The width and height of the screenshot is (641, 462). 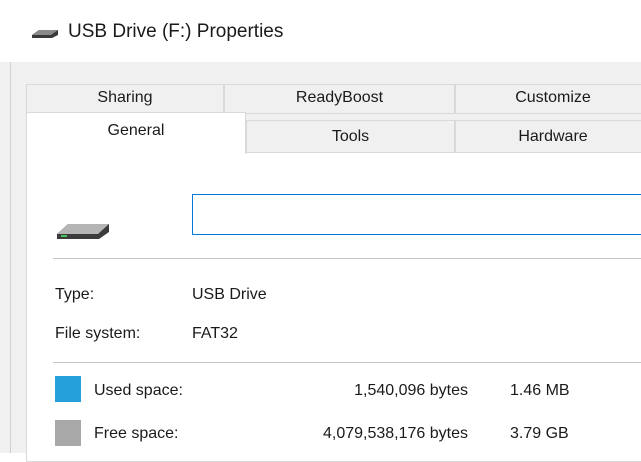 I want to click on tab-customize: Customize, so click(x=548, y=99).